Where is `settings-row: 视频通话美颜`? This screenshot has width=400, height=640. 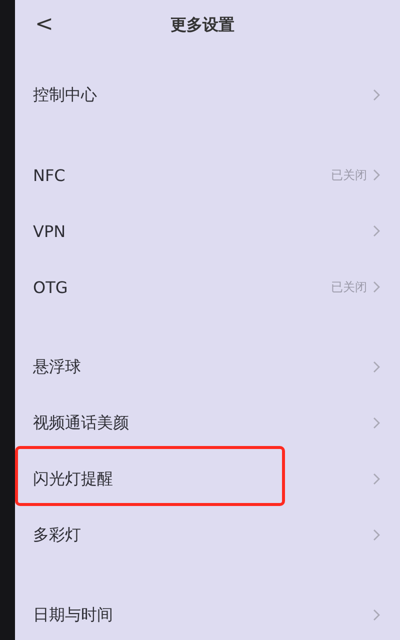
settings-row: 视频通话美颜 is located at coordinates (207, 423).